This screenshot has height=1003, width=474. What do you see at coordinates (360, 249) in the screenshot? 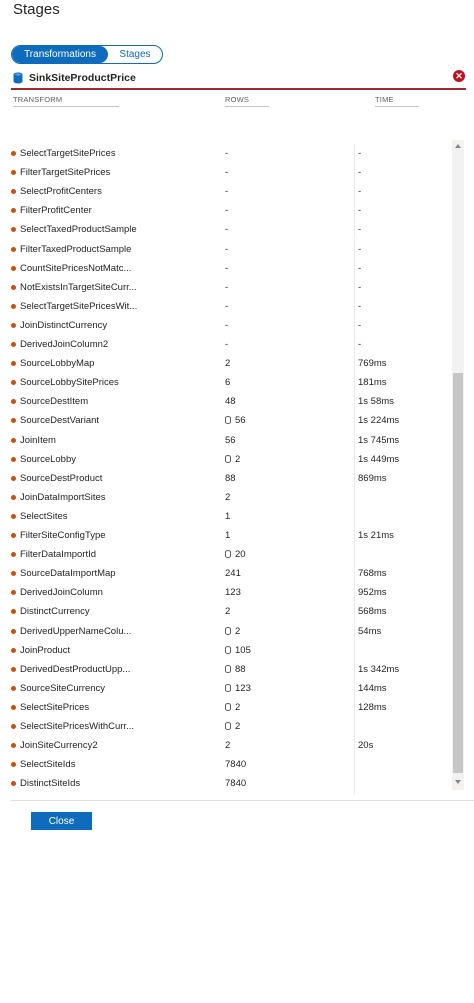
I see `duration: -` at bounding box center [360, 249].